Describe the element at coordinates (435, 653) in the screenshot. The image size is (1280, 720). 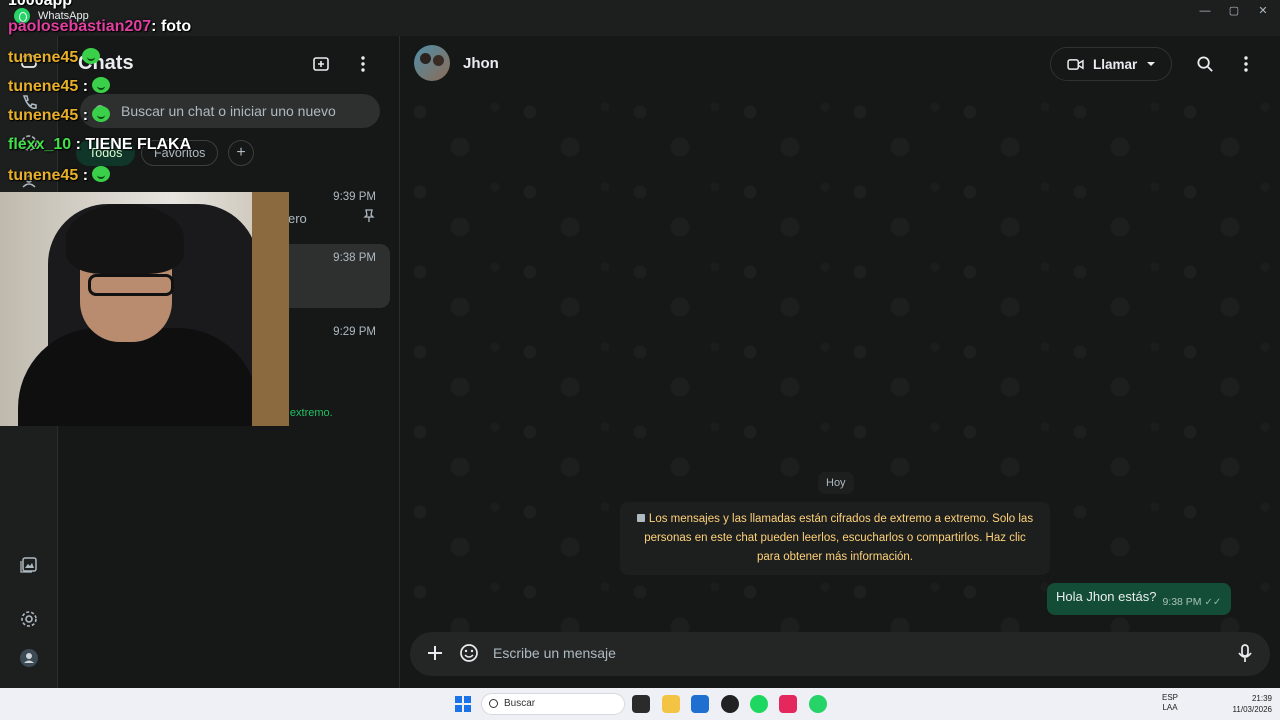
I see `attach-plus-icon` at that location.